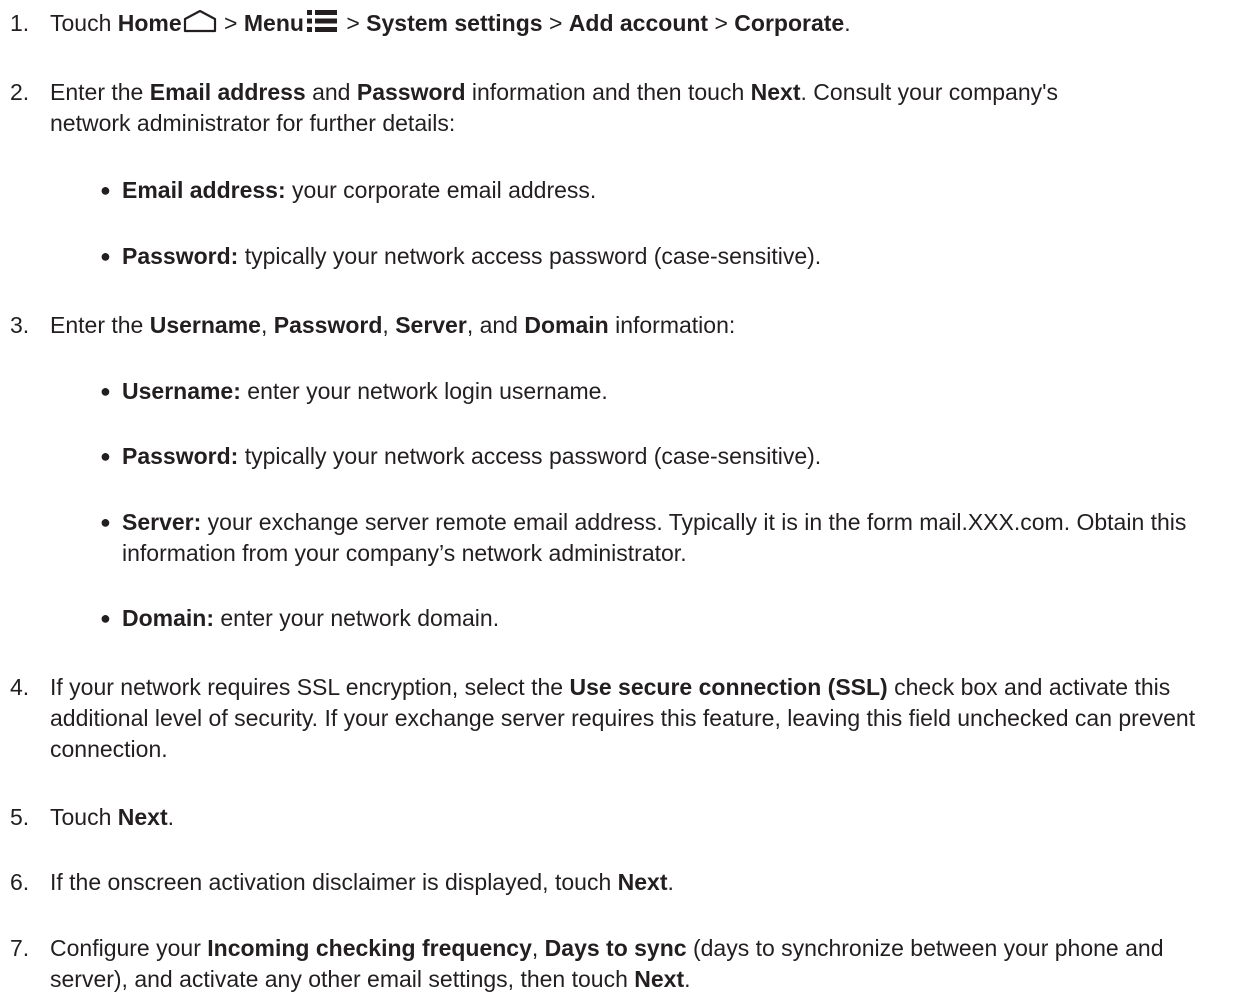 This screenshot has width=1237, height=995. Describe the element at coordinates (728, 687) in the screenshot. I see `bold-term: Use secure connection (SSL)` at that location.